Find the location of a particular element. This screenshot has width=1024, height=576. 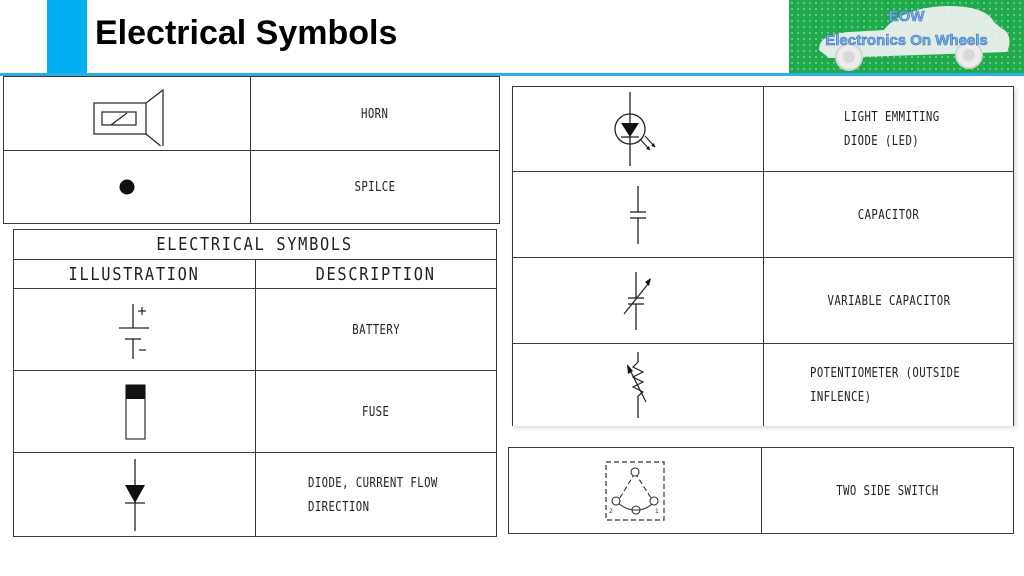

description-cell: BATTERY is located at coordinates (376, 329).